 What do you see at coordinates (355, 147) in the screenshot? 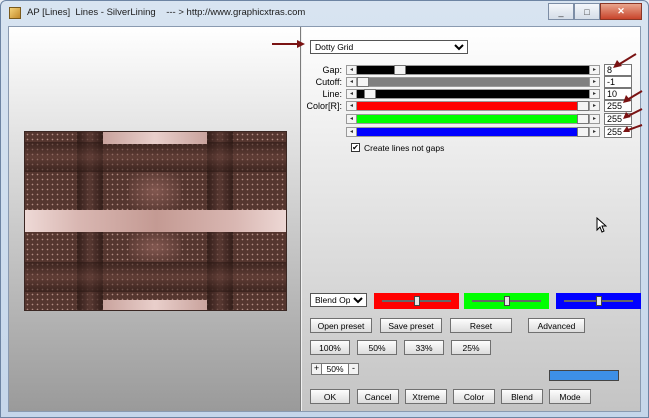
I see `create-lines-checkbox: ✔` at bounding box center [355, 147].